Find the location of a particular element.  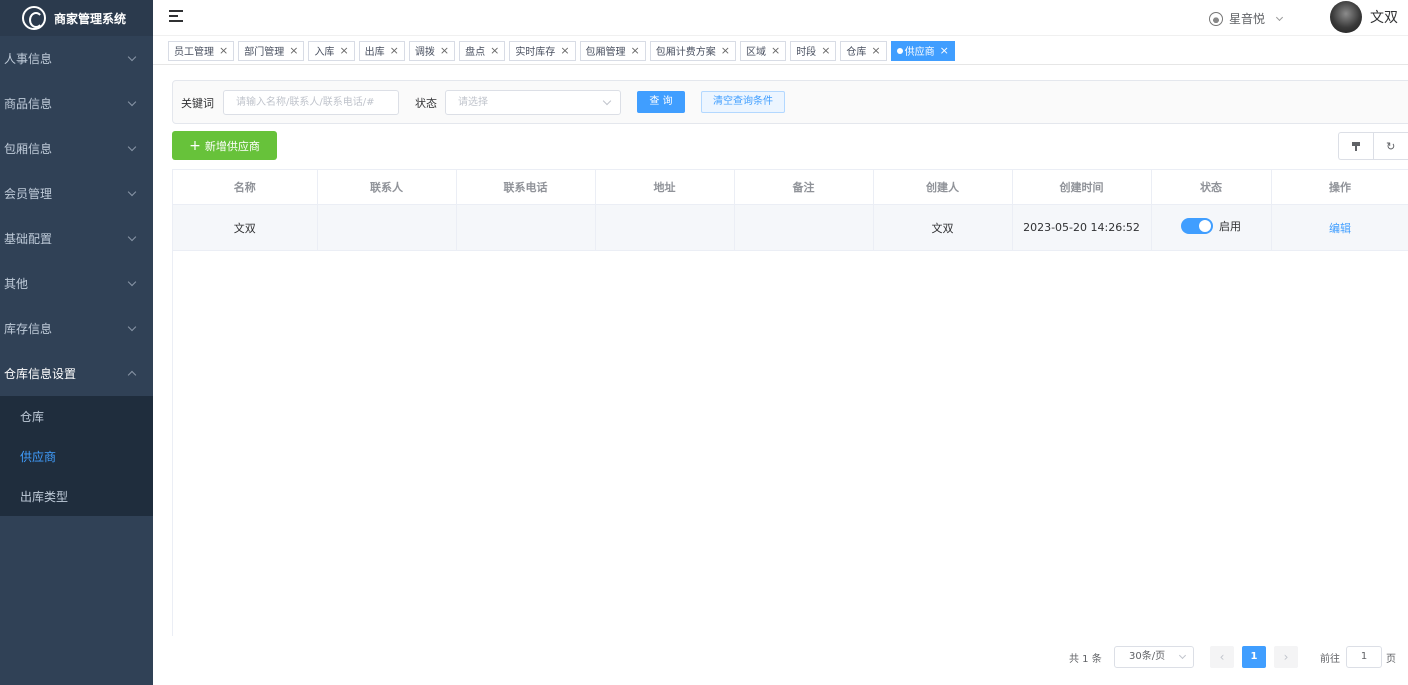

filter-button is located at coordinates (1356, 146).